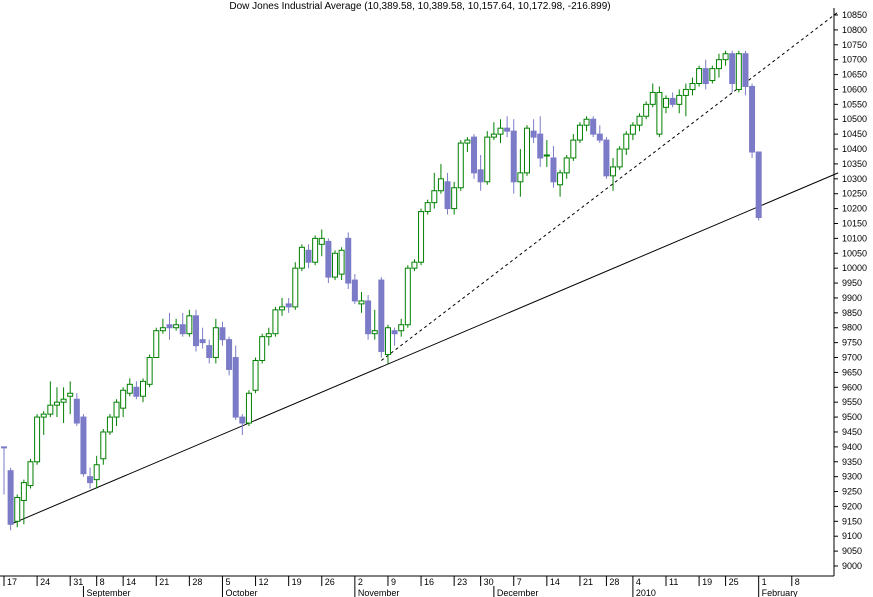  What do you see at coordinates (638, 582) in the screenshot?
I see `x-tick-label: 4` at bounding box center [638, 582].